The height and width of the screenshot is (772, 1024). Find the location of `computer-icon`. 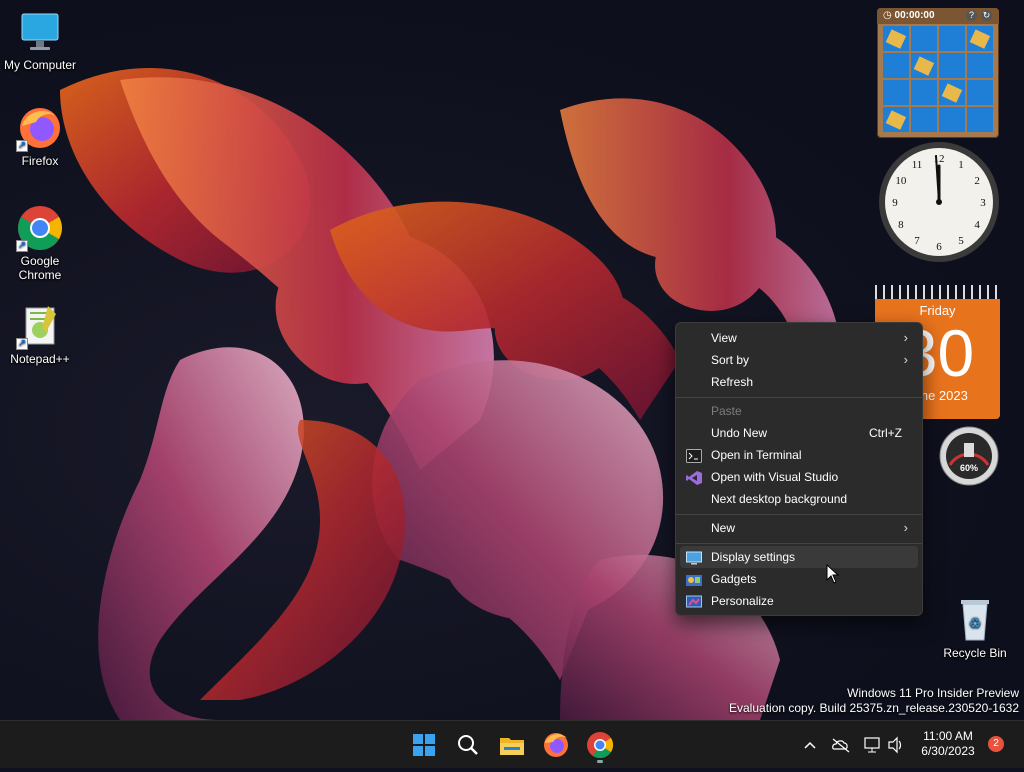

computer-icon is located at coordinates (40, 32).